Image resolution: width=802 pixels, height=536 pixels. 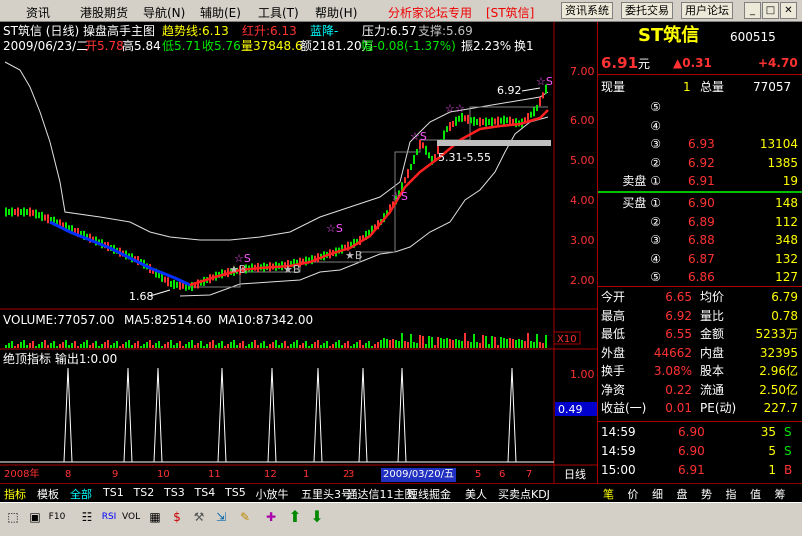 I want to click on quote-tab-3: 盘, so click(x=682, y=494).